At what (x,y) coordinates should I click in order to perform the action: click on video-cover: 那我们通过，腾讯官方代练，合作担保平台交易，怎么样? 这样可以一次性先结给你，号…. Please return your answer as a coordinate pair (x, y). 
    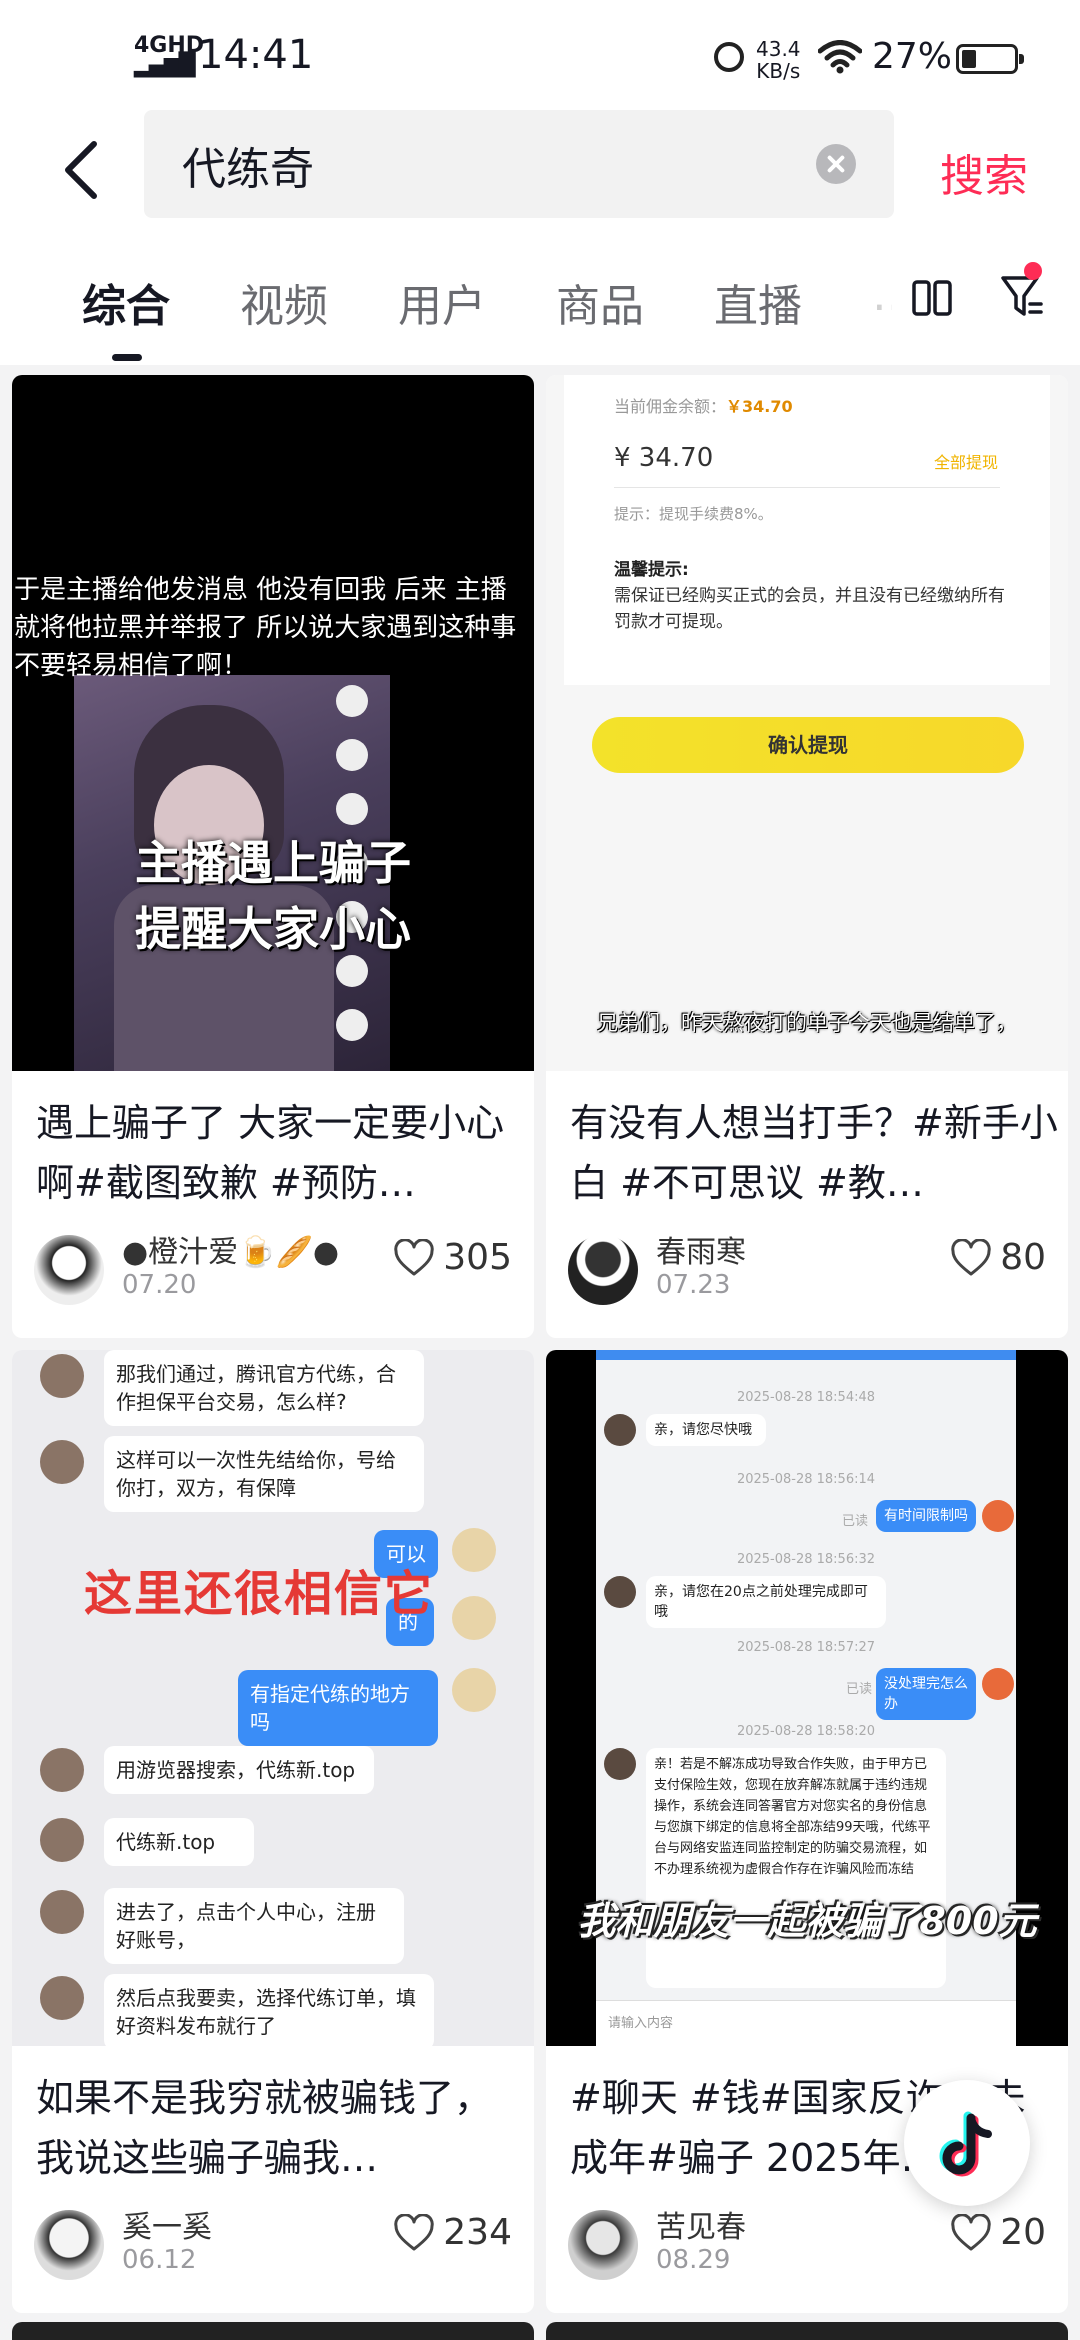
    Looking at the image, I should click on (273, 1698).